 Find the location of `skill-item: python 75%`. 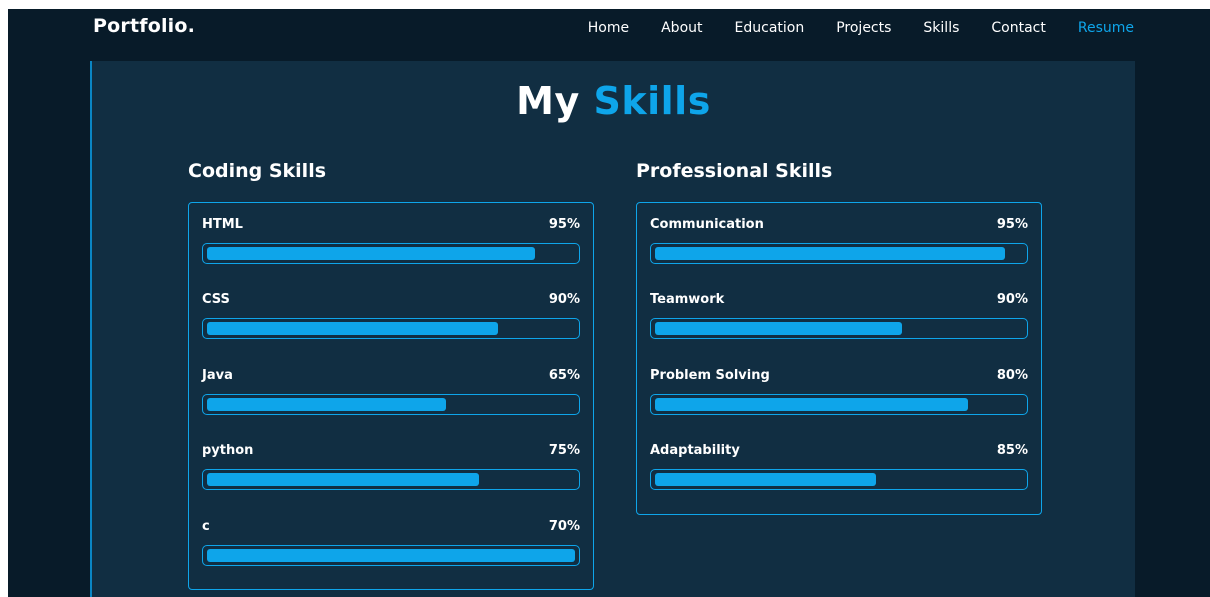

skill-item: python 75% is located at coordinates (391, 468).